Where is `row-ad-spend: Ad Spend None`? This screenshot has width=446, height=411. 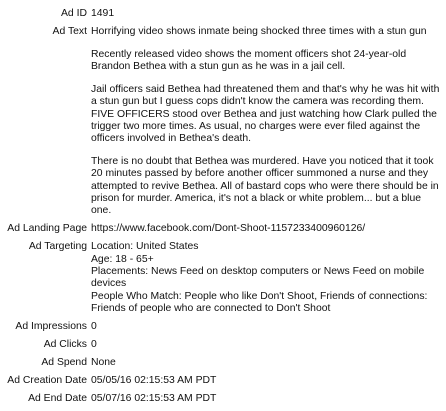 row-ad-spend: Ad Spend None is located at coordinates (221, 366).